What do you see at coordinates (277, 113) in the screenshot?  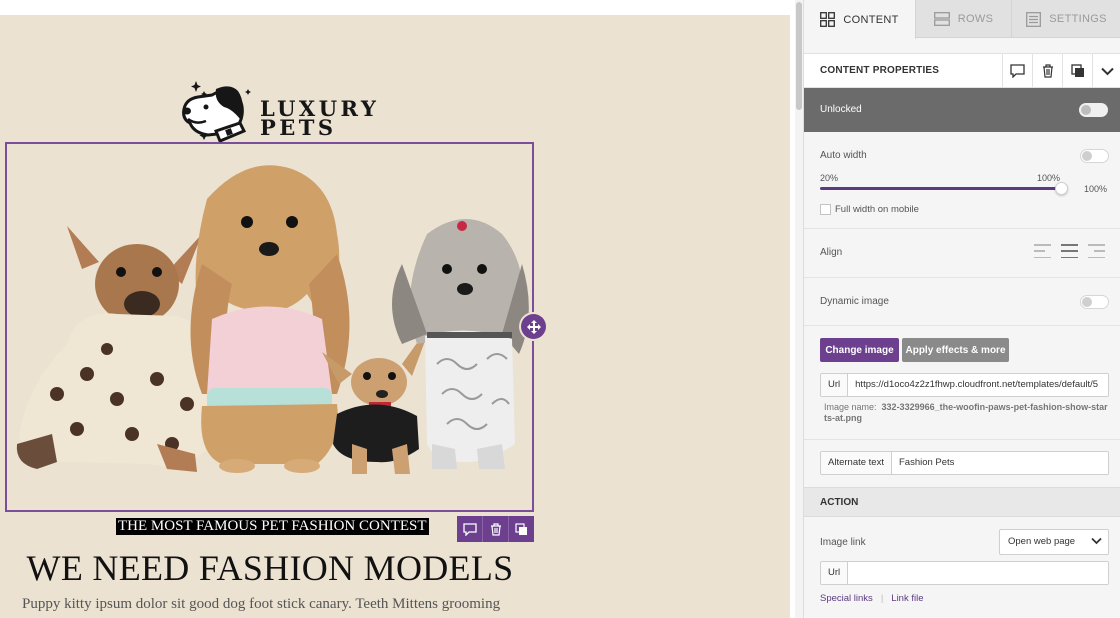 I see `brand-logo: LUXURY PETS` at bounding box center [277, 113].